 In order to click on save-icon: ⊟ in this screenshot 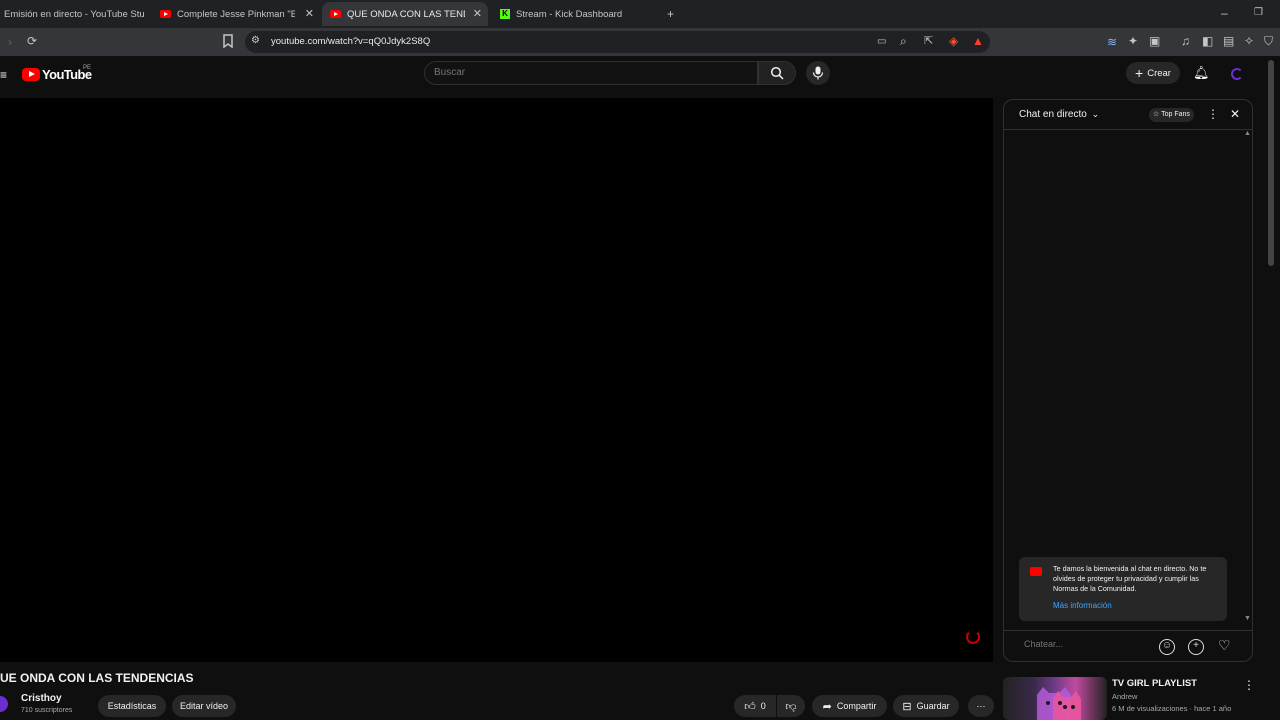, I will do `click(907, 706)`.